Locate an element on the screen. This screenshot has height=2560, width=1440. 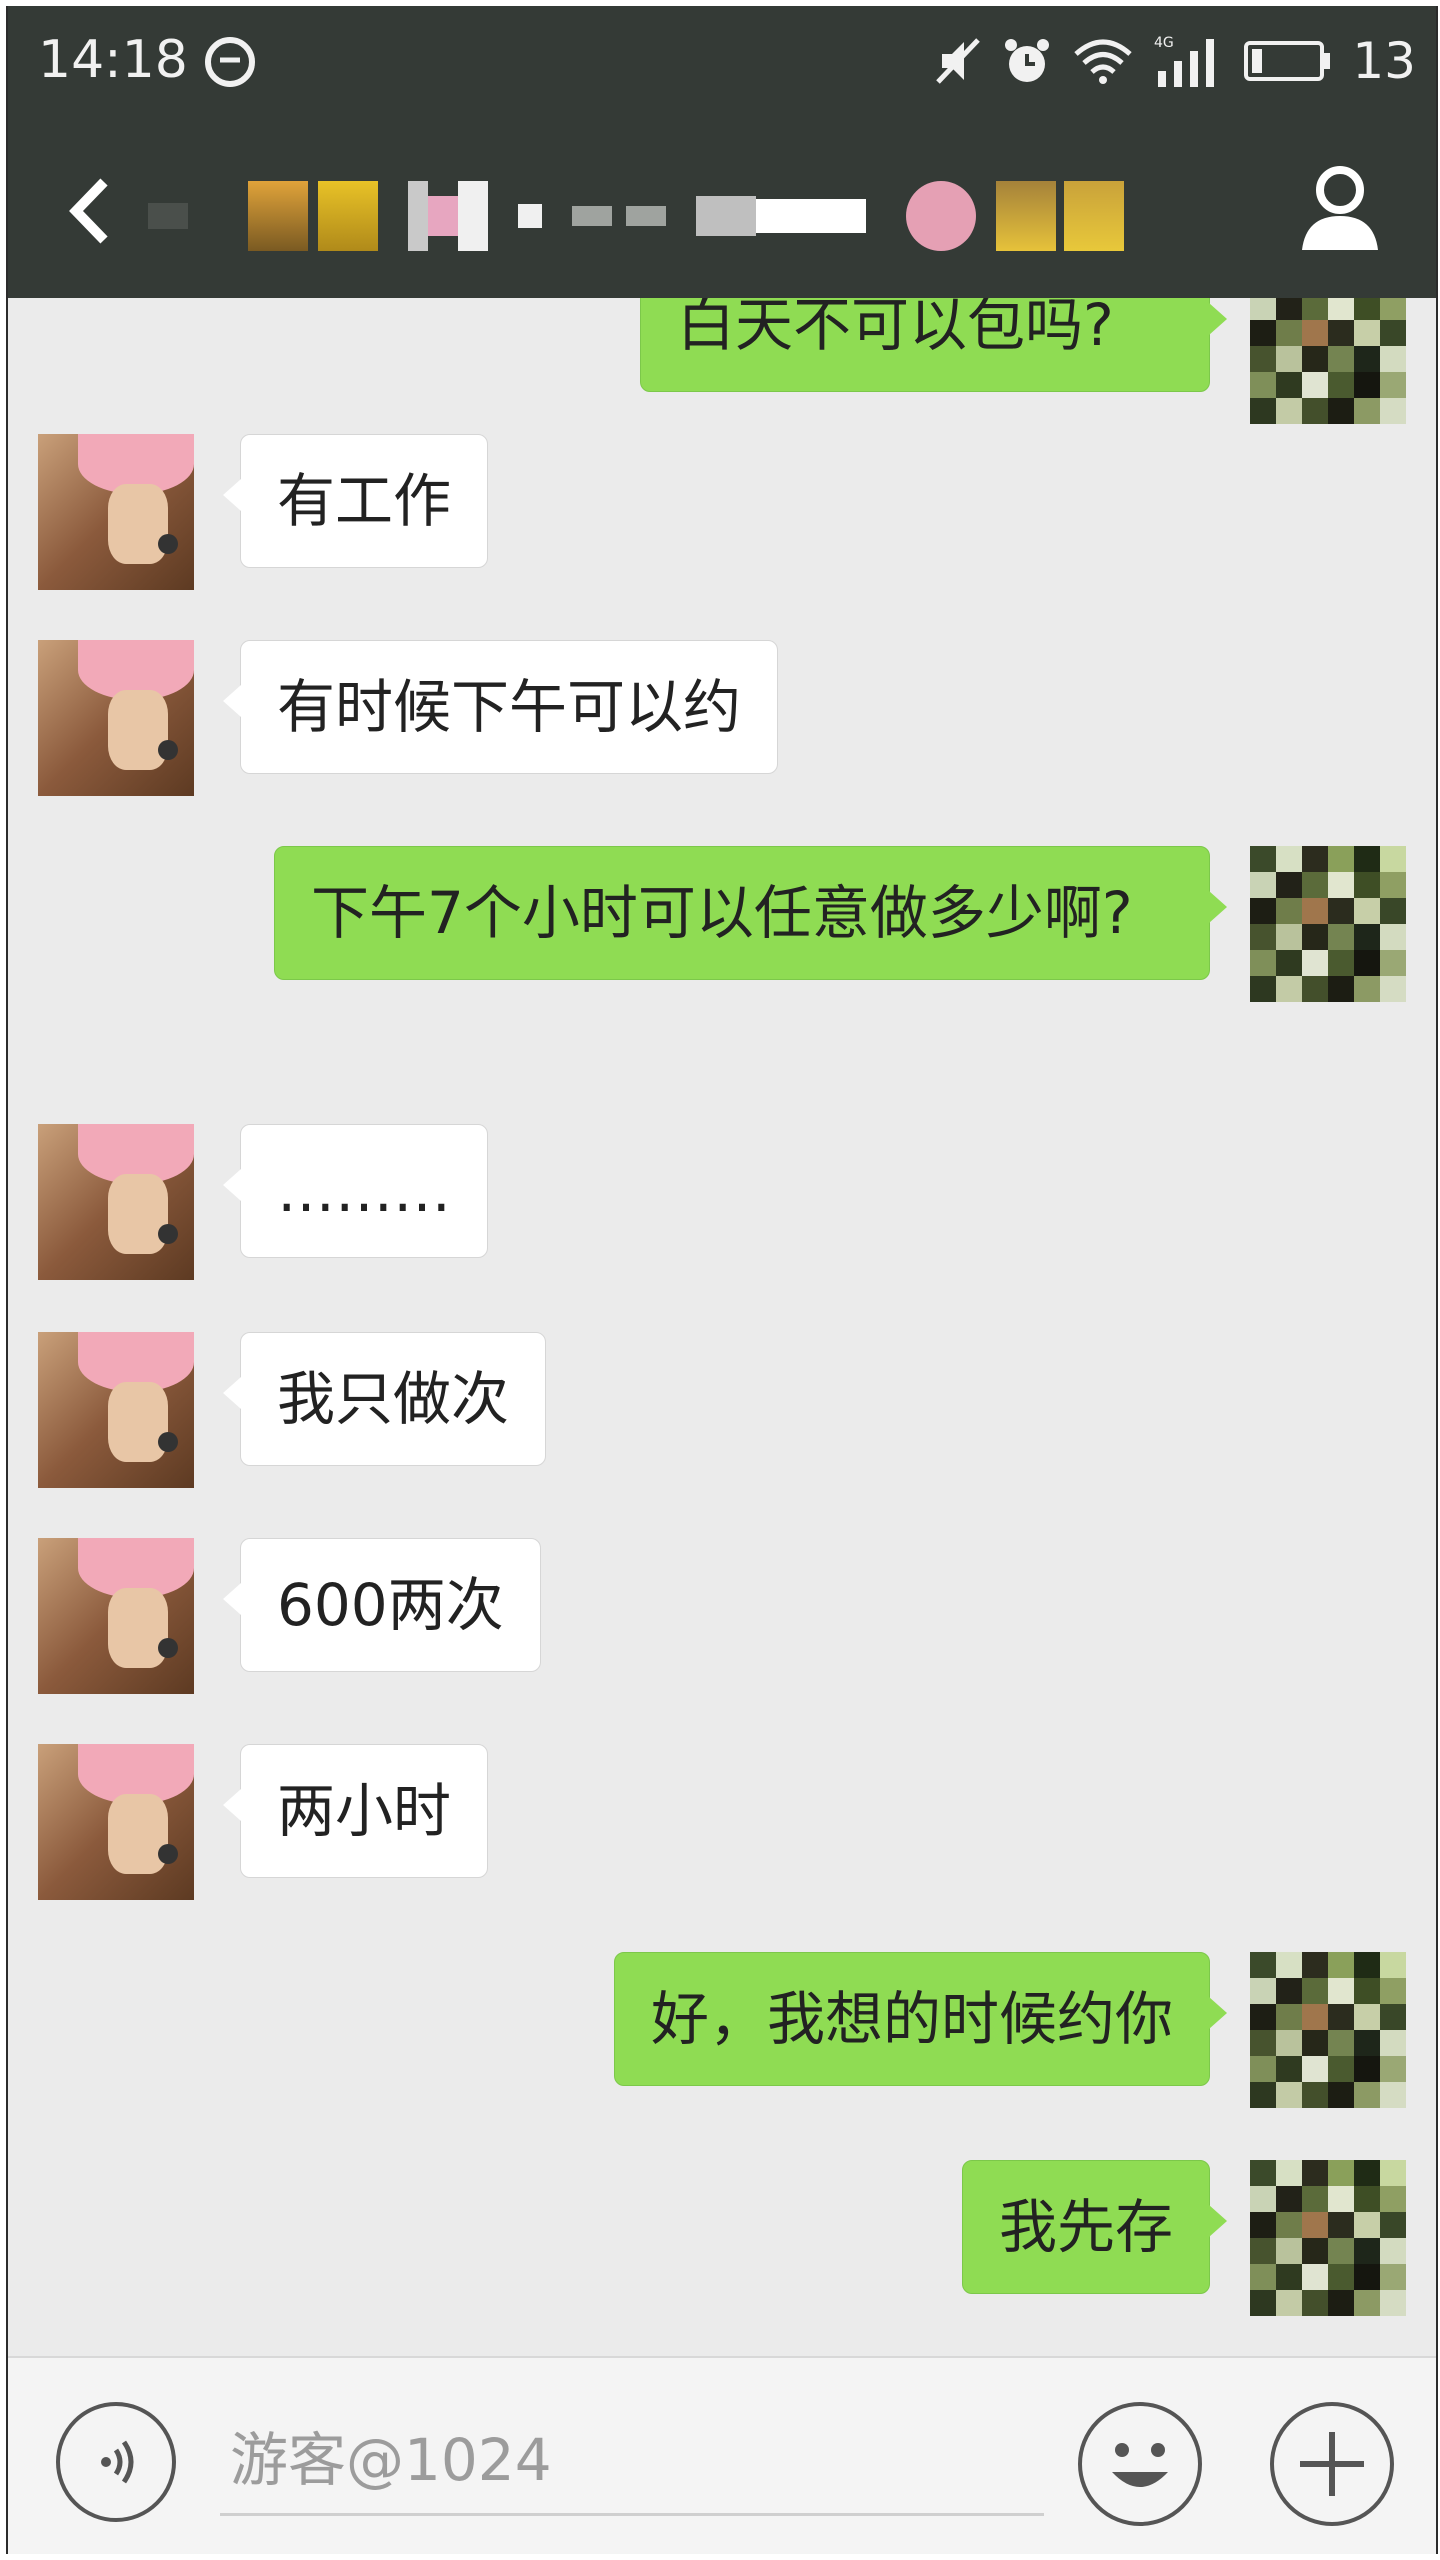
chevron-left-icon is located at coordinates (91, 211).